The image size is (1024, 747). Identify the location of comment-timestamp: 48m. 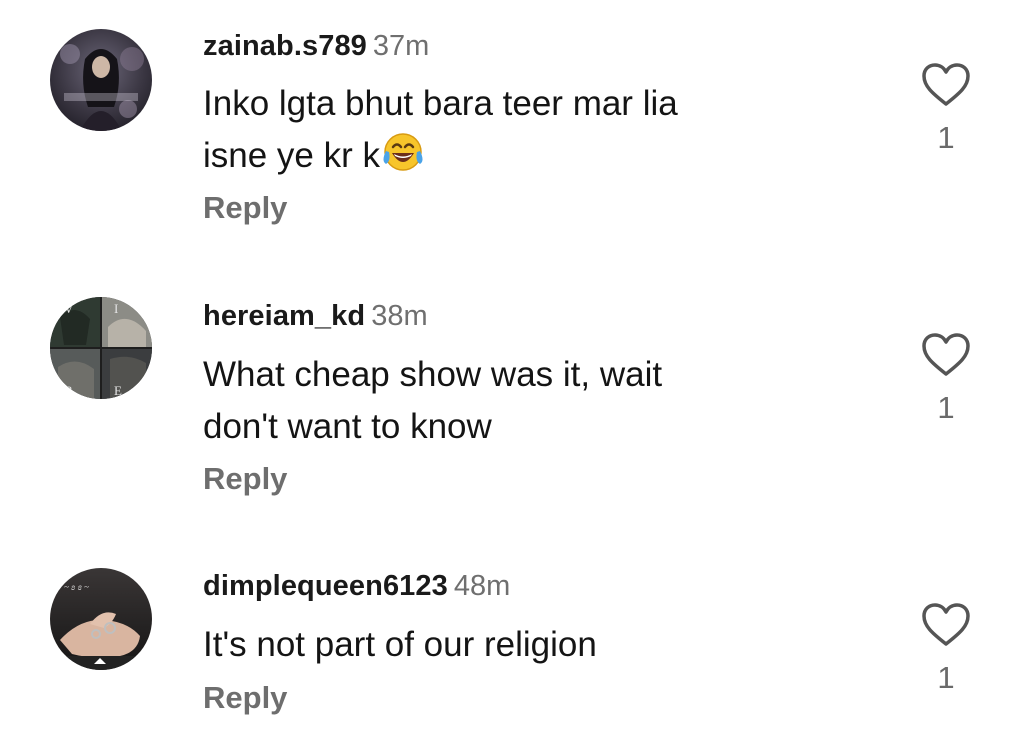
(482, 586).